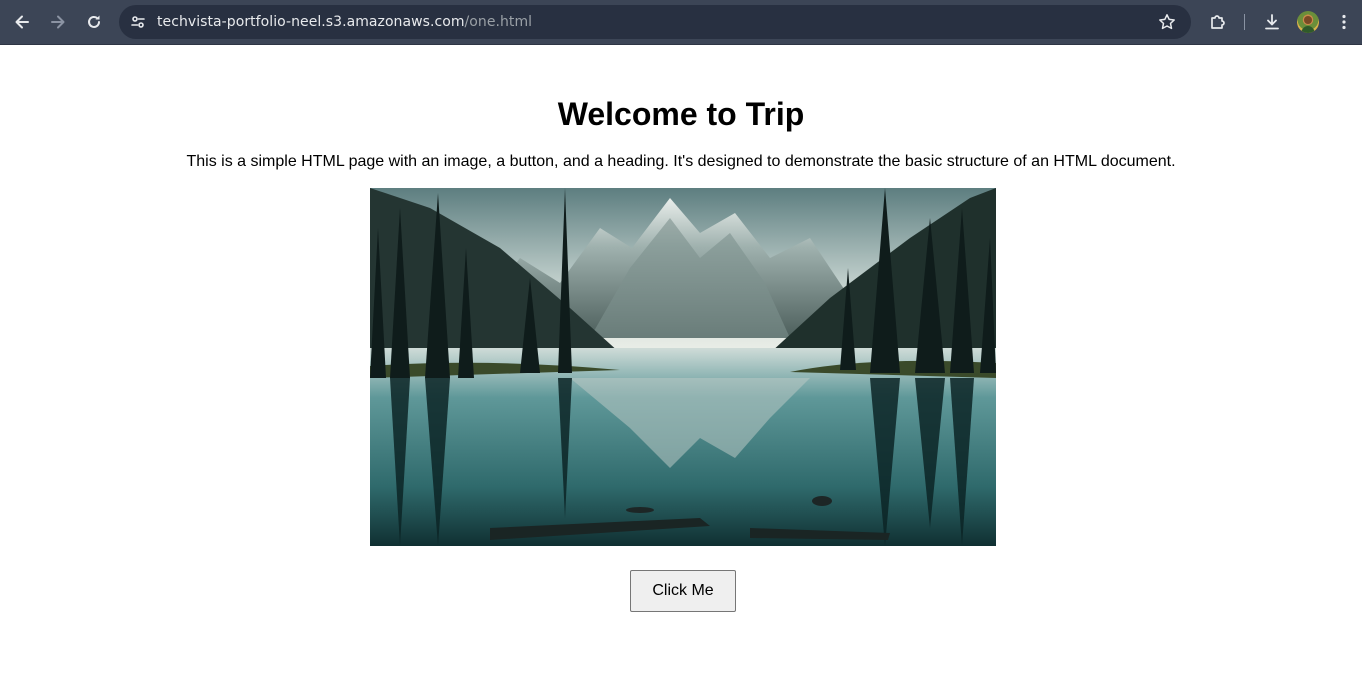  Describe the element at coordinates (683, 591) in the screenshot. I see `click-me-button: Click Me` at that location.